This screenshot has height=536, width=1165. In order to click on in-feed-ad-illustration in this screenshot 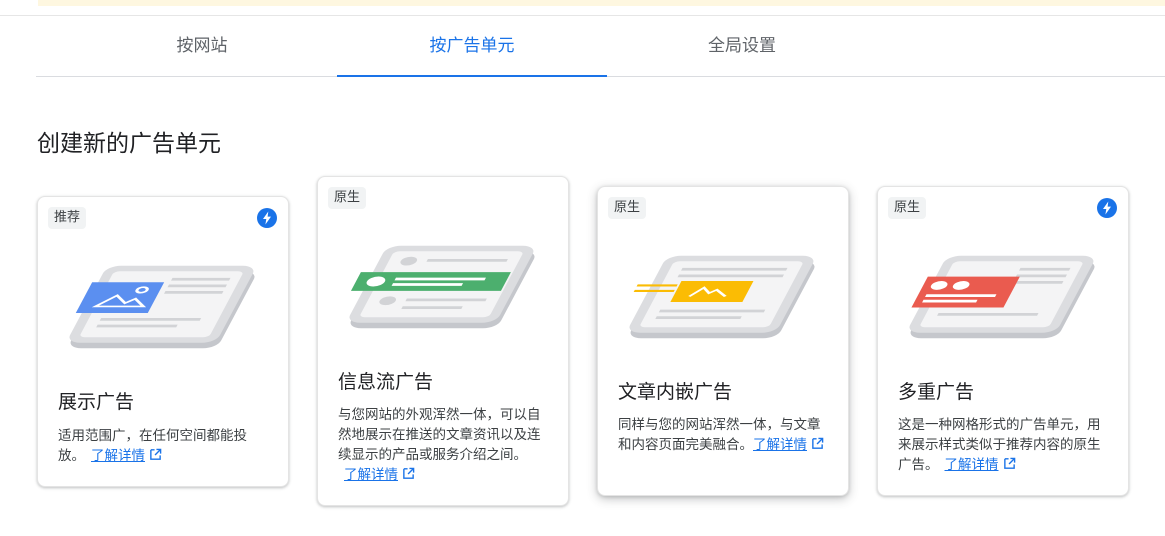, I will do `click(442, 287)`.